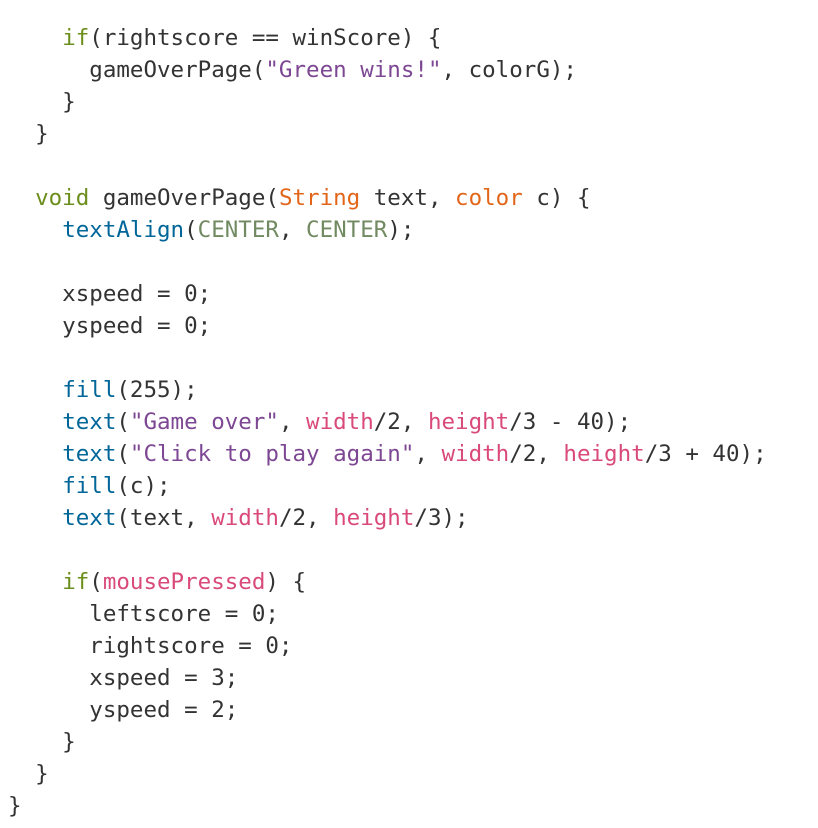 The width and height of the screenshot is (818, 828). Describe the element at coordinates (570, 422) in the screenshot. I see `code-token-plain: /3 - 40);` at that location.